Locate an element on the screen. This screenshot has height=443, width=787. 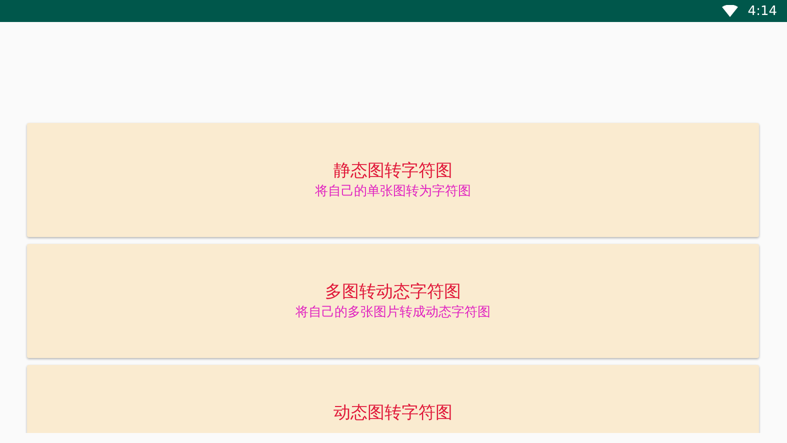
clock-time: 4:14 is located at coordinates (762, 11).